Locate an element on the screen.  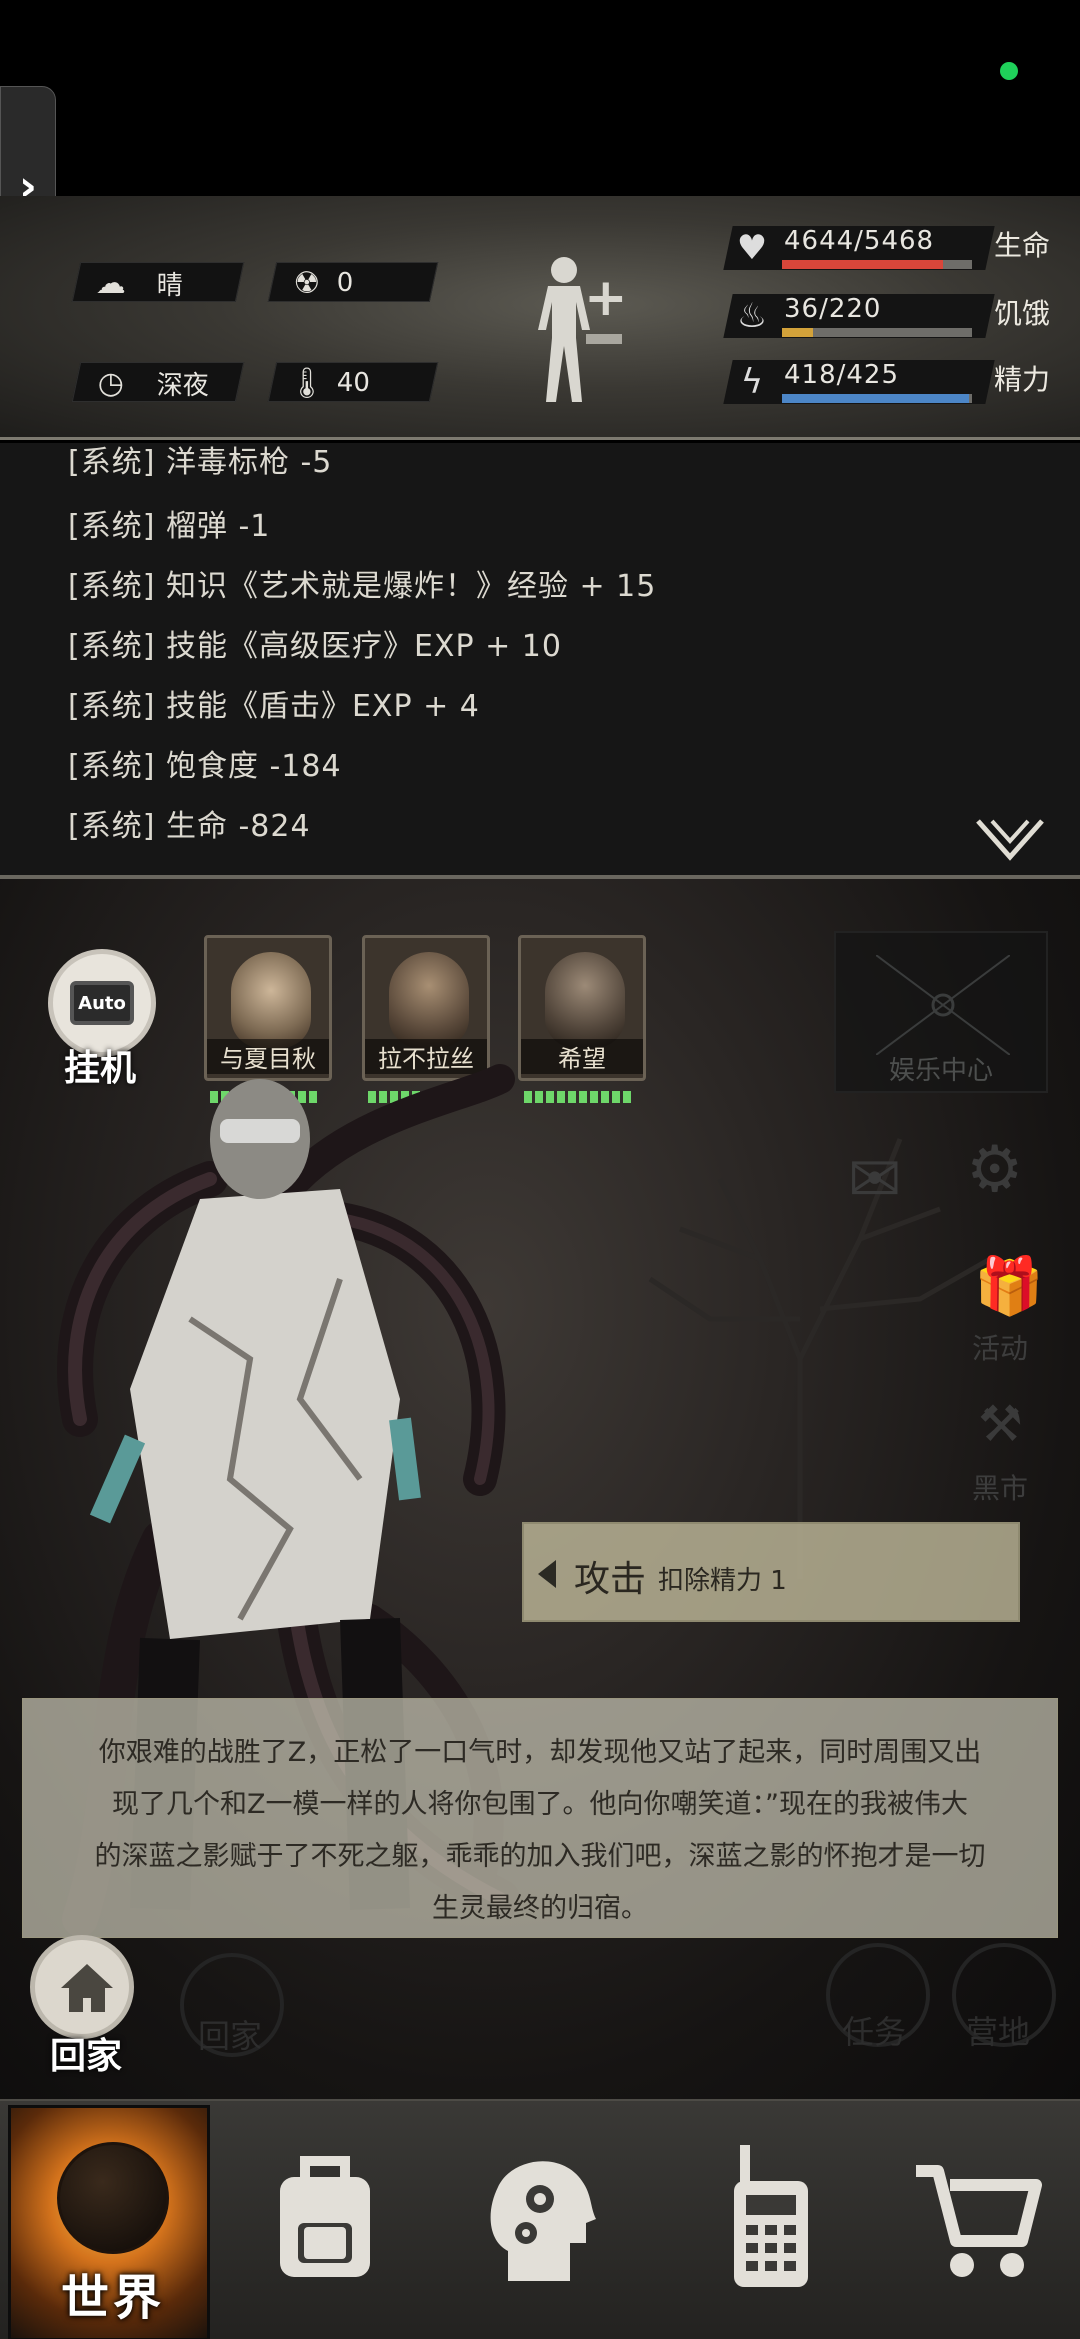
cloud-sun-icon: ☁ is located at coordinates (110, 283).